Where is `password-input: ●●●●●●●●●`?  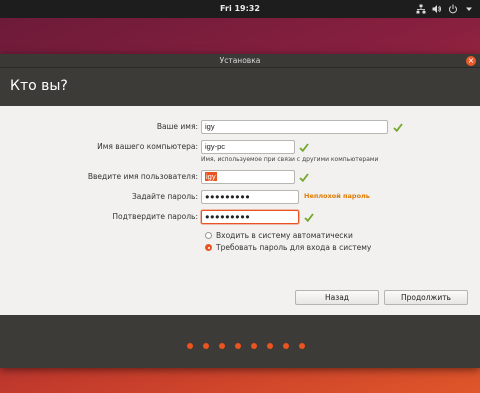
password-input: ●●●●●●●●● is located at coordinates (250, 197).